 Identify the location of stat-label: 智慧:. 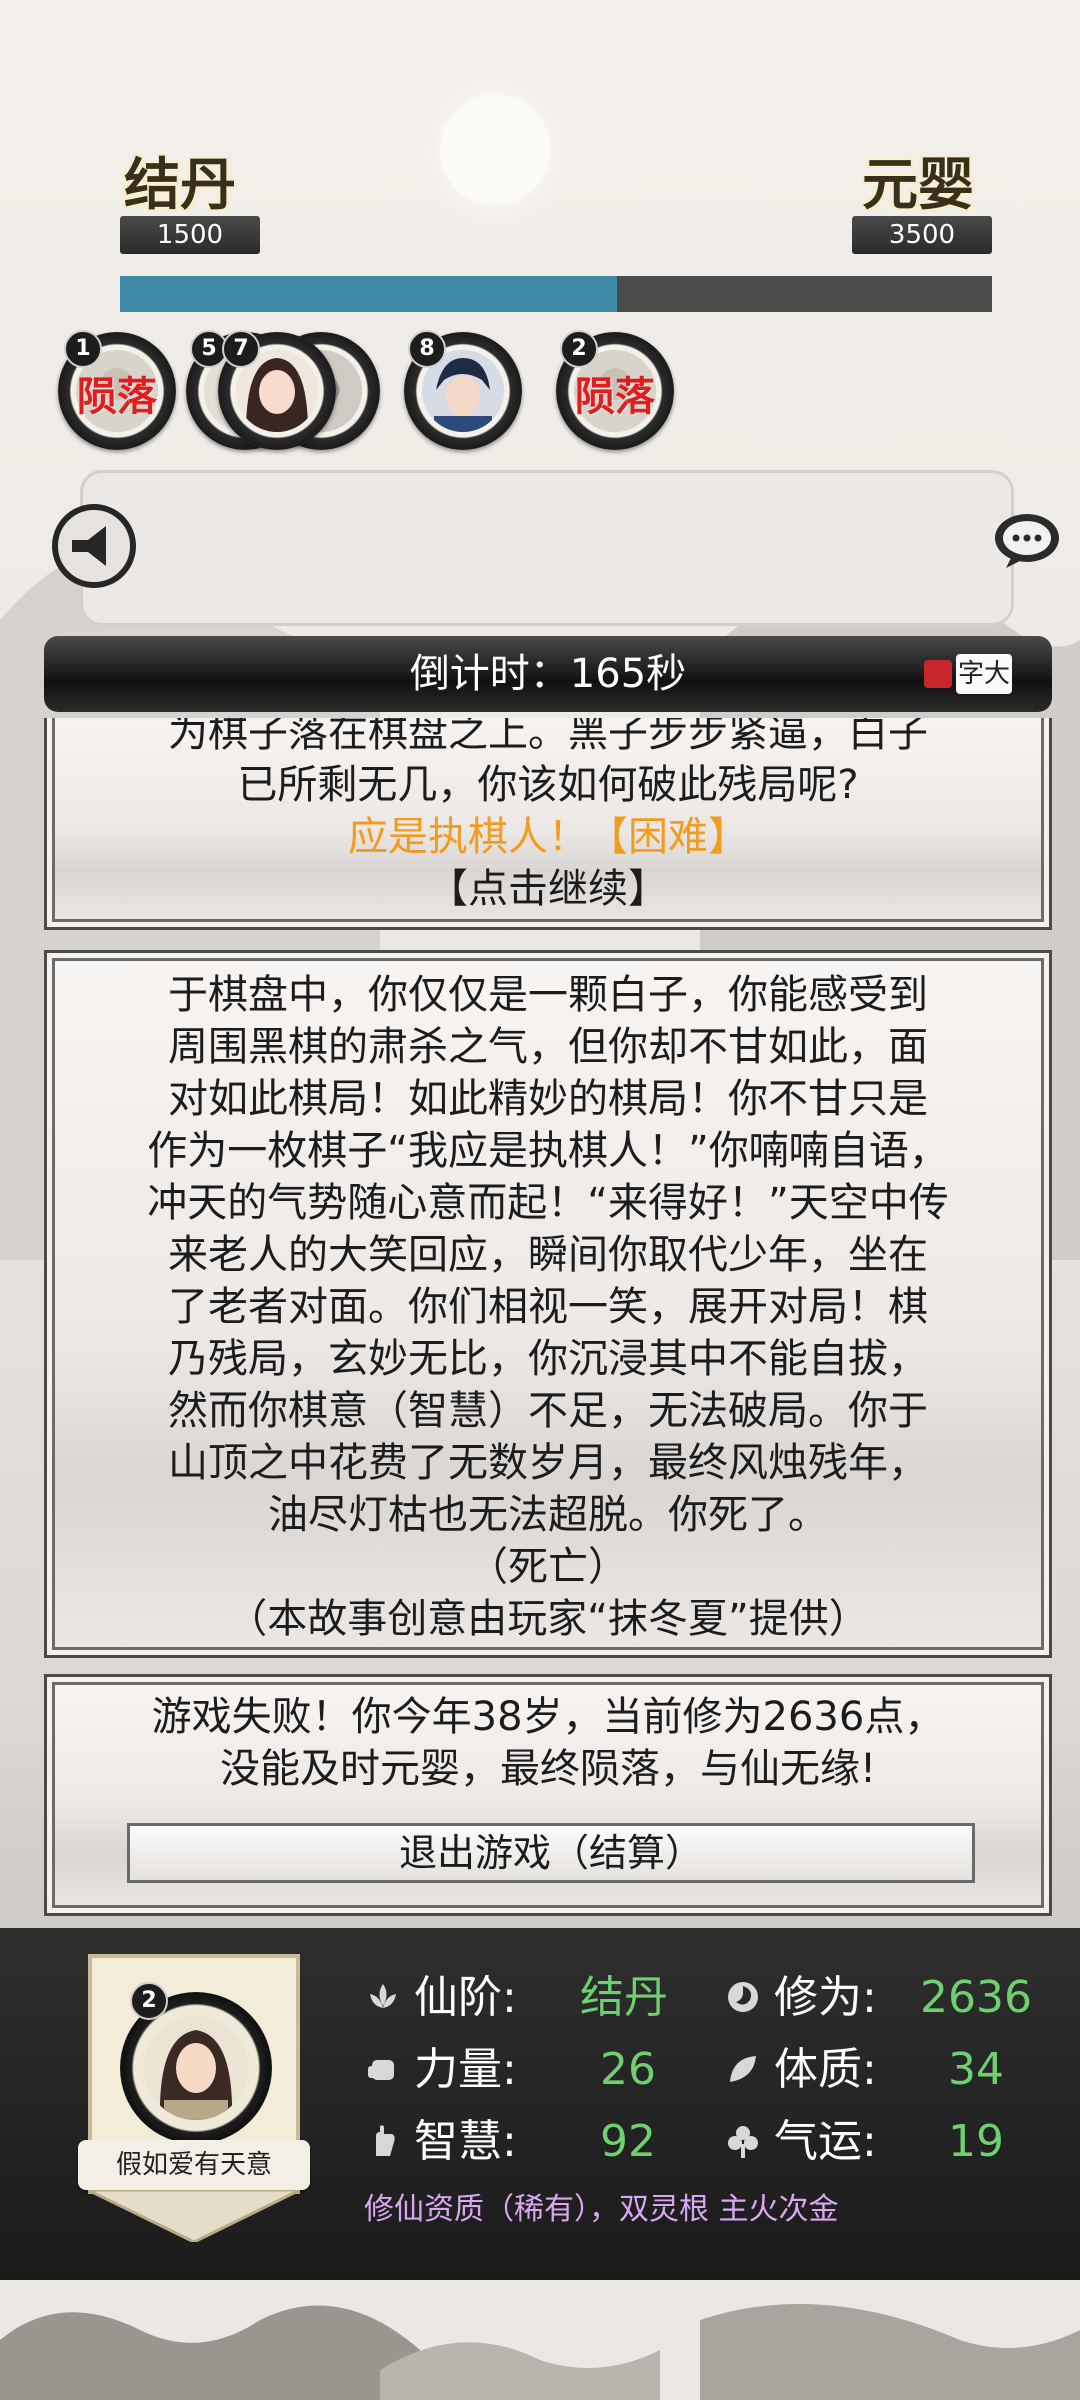
(465, 2141).